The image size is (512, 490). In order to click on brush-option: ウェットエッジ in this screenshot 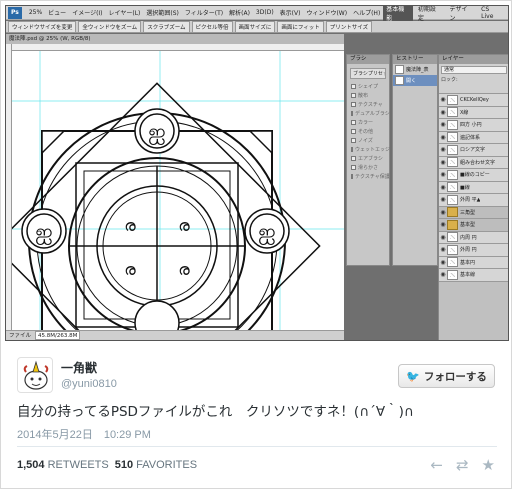, I will do `click(370, 149)`.